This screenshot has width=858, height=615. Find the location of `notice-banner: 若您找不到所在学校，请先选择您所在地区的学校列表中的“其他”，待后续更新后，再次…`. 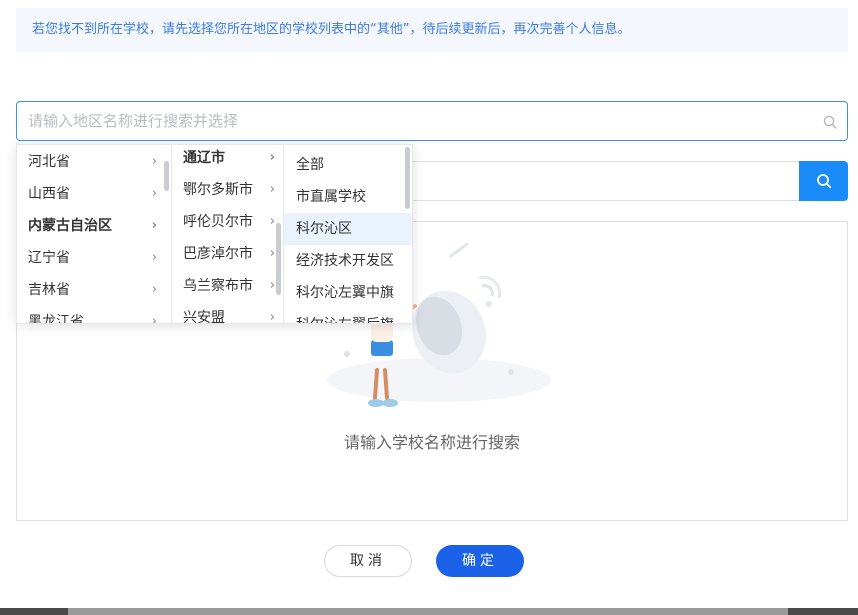

notice-banner: 若您找不到所在学校，请先选择您所在地区的学校列表中的“其他”，待后续更新后，再次… is located at coordinates (432, 30).